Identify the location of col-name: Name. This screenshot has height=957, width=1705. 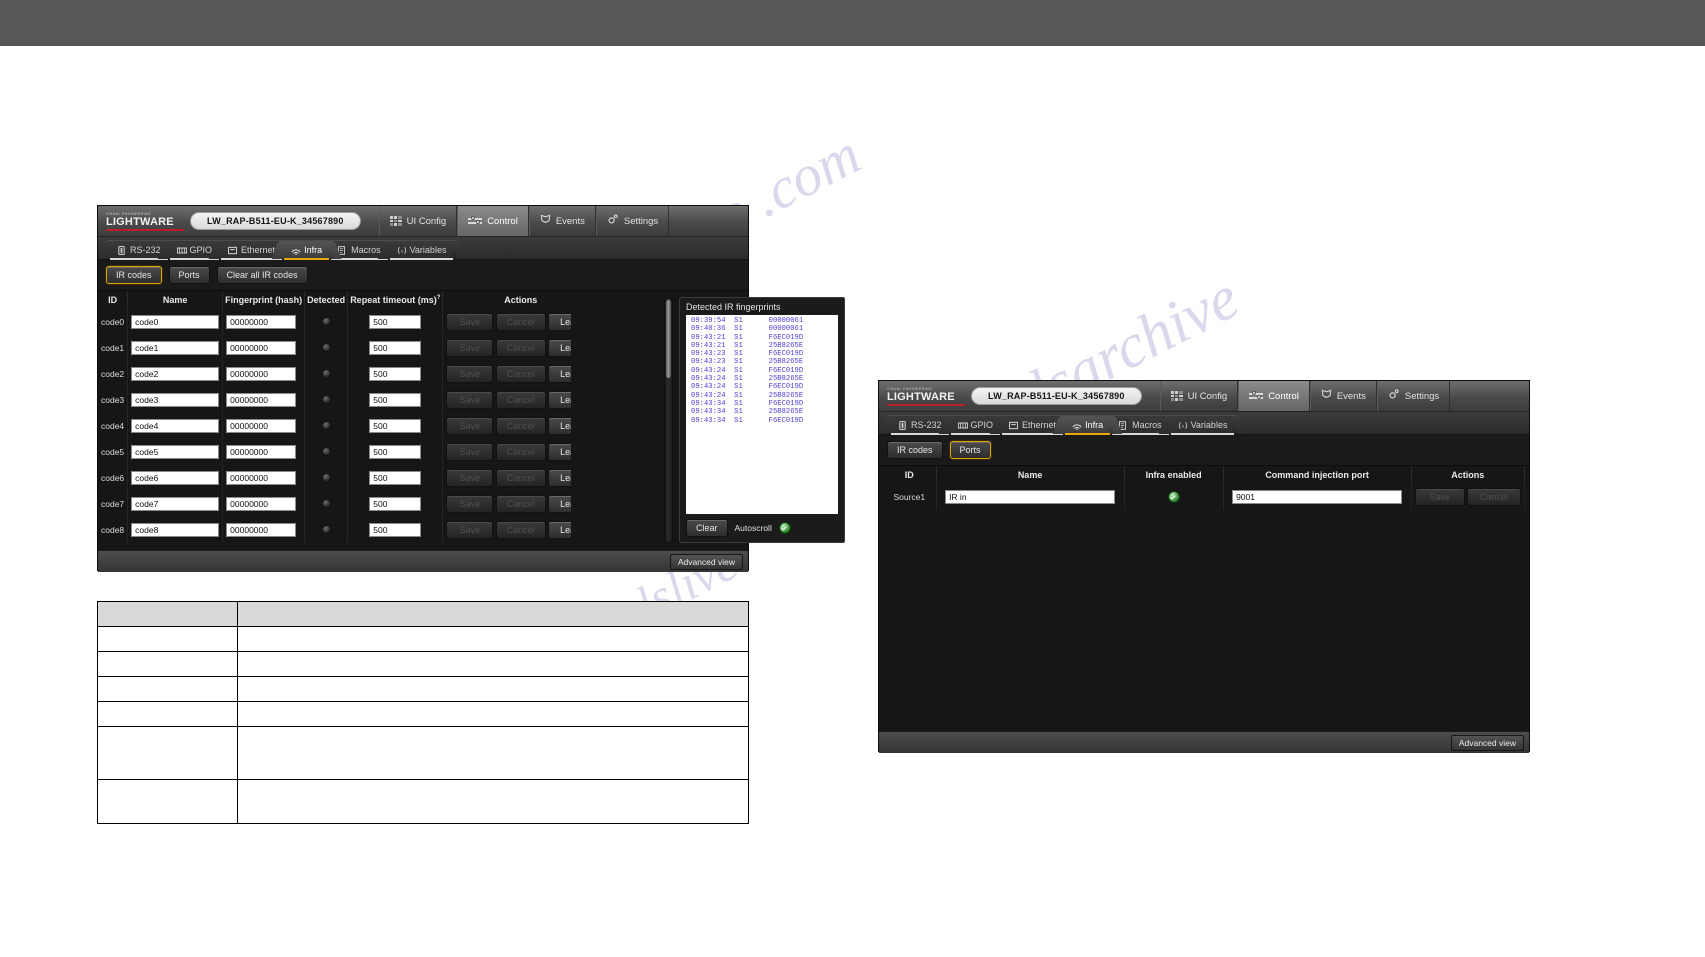
(175, 300).